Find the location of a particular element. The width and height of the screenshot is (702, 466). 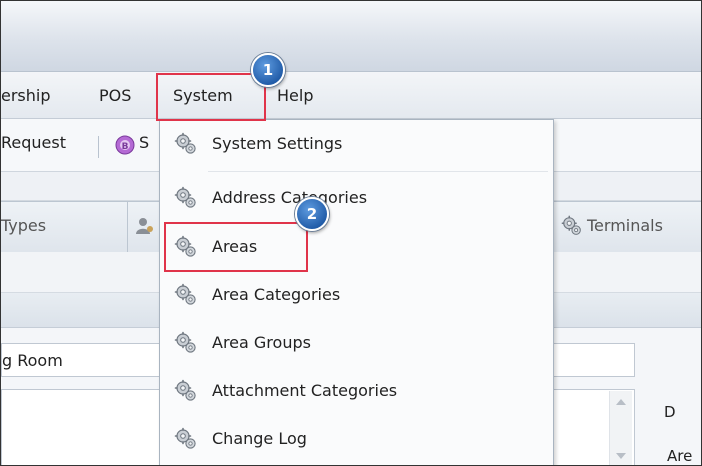

menu-item-change-log: Change Log is located at coordinates (356, 440).